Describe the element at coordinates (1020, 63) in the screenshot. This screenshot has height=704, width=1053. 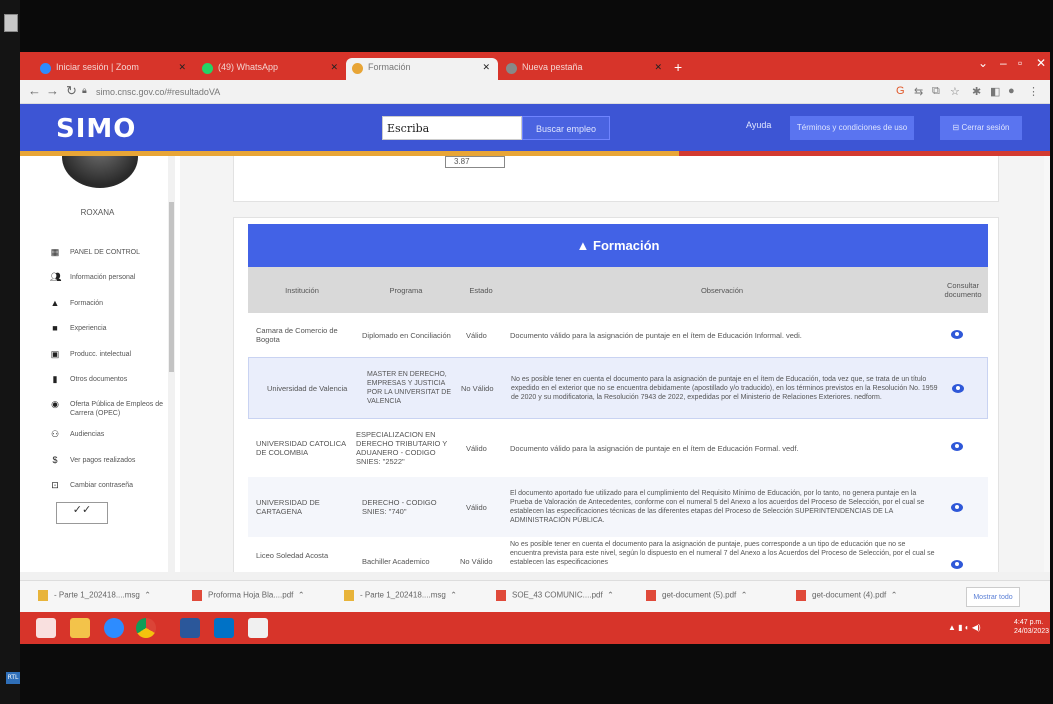
I see `maximize-icon: ▫` at that location.